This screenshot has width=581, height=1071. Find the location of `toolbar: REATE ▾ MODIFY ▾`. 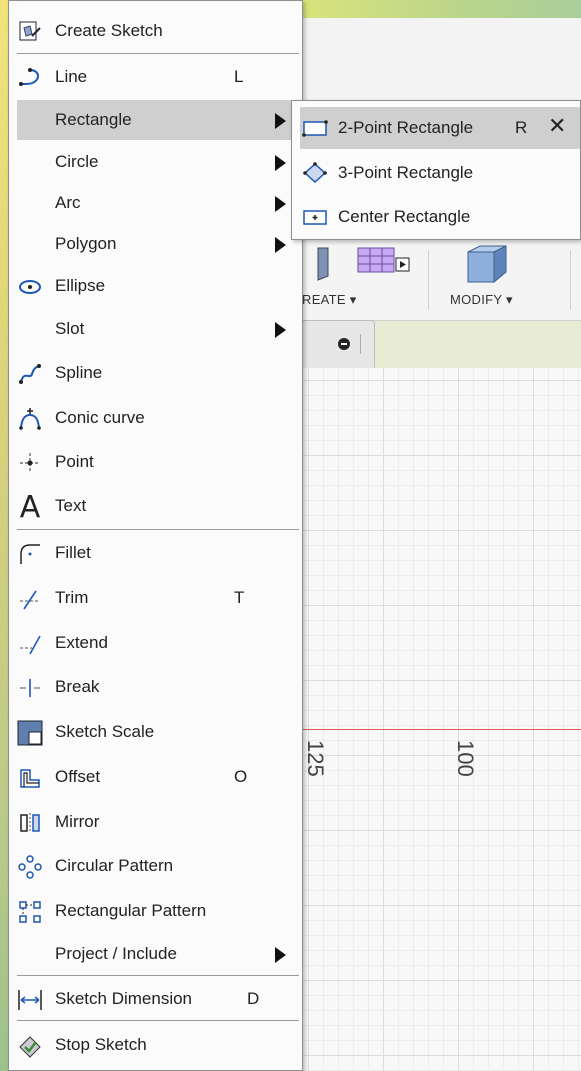

toolbar: REATE ▾ MODIFY ▾ is located at coordinates (440, 280).